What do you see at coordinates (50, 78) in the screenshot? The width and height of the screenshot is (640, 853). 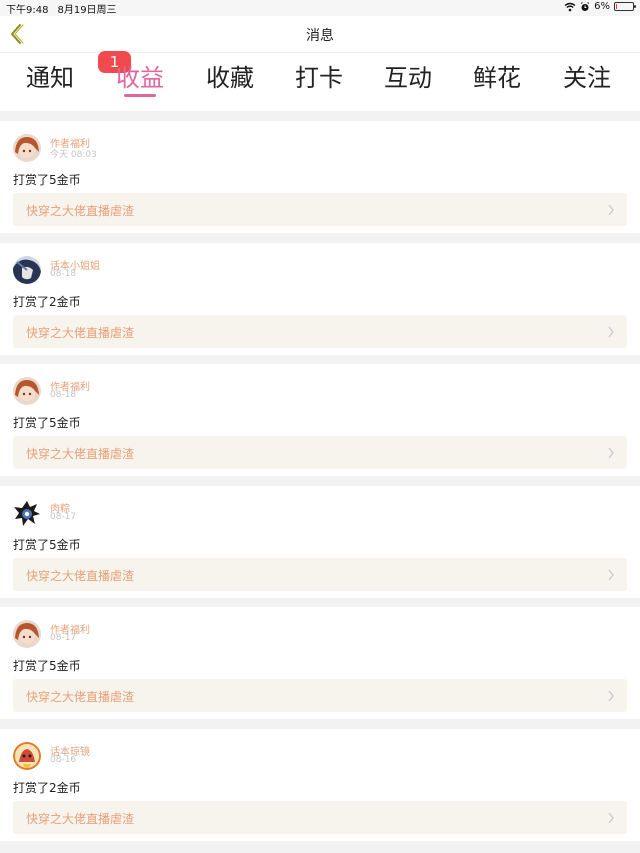 I see `tab-label: 通知` at bounding box center [50, 78].